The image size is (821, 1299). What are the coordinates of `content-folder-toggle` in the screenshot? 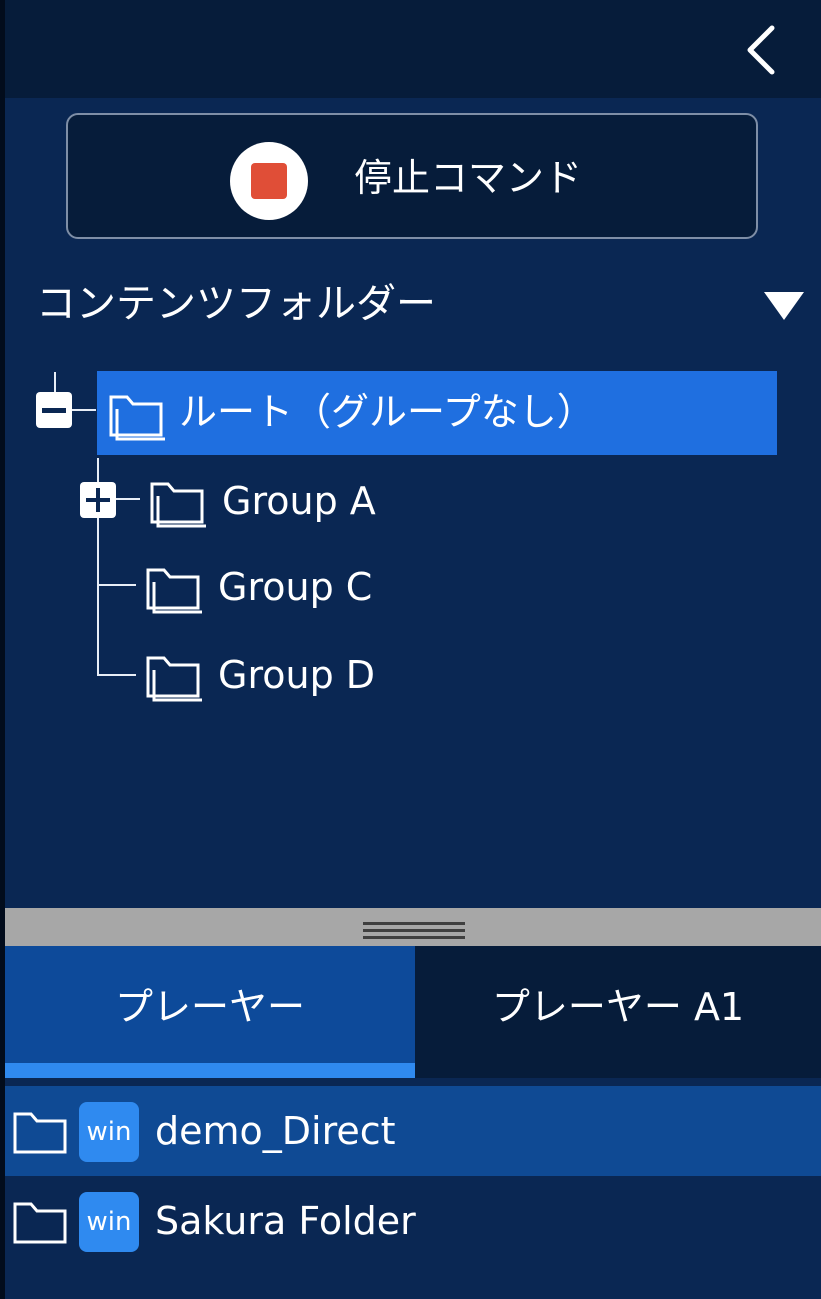 It's located at (784, 306).